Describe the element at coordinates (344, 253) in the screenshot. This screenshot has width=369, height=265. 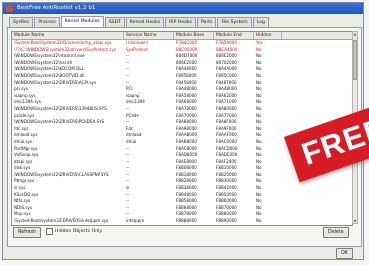
I see `ok-button: OK` at that location.